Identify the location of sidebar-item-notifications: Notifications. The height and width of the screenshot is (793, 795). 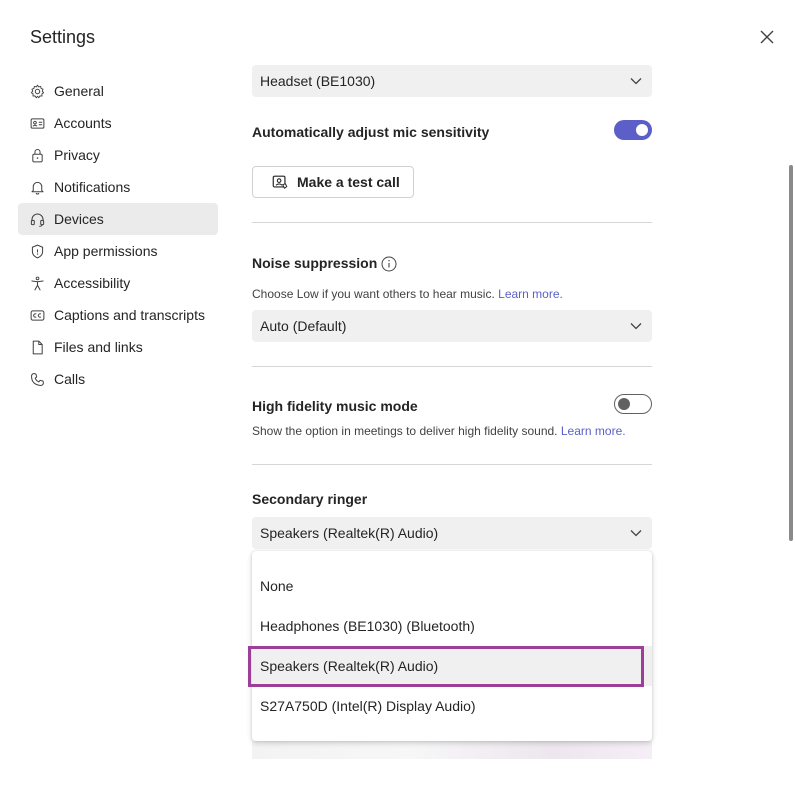
(118, 187).